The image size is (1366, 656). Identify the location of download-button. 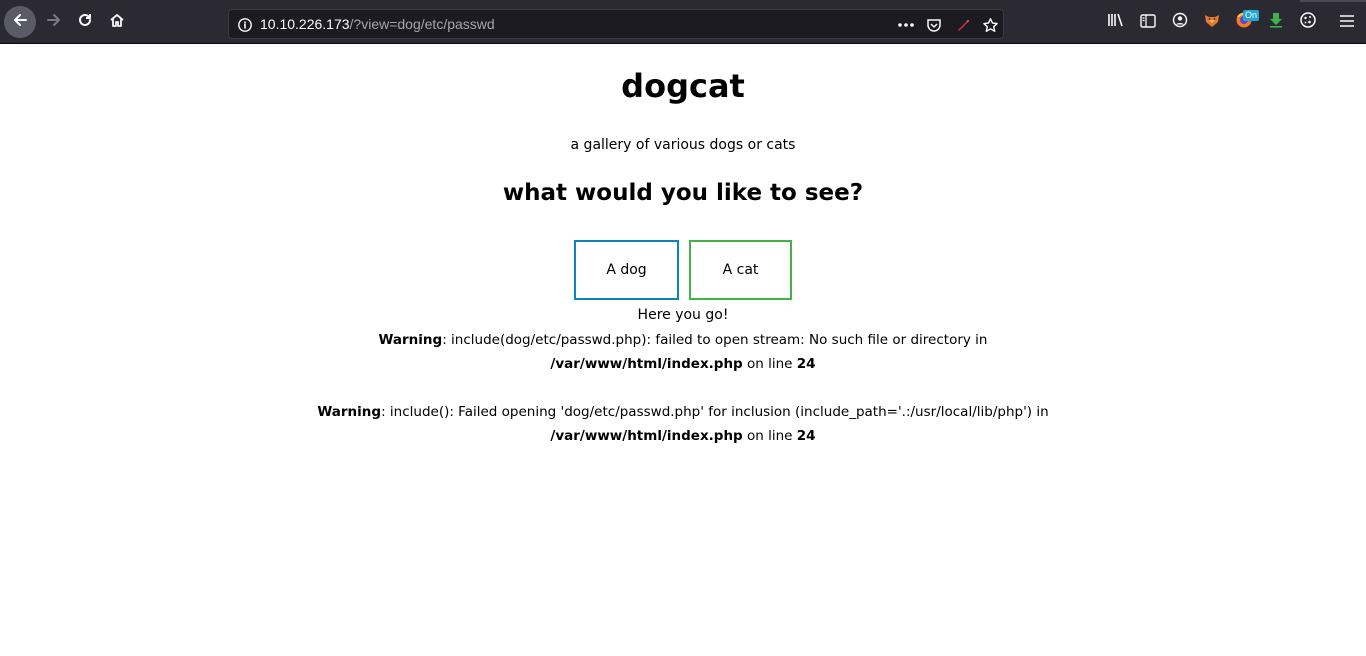
(1276, 22).